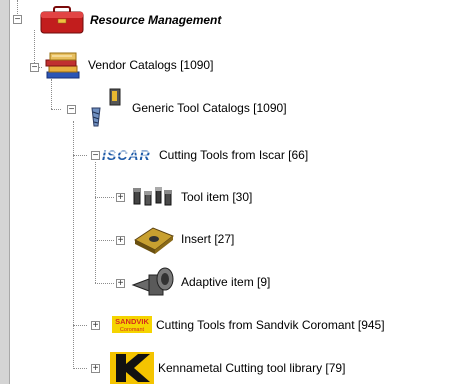 The width and height of the screenshot is (458, 387). Describe the element at coordinates (62, 20) in the screenshot. I see `toolbox-icon` at that location.